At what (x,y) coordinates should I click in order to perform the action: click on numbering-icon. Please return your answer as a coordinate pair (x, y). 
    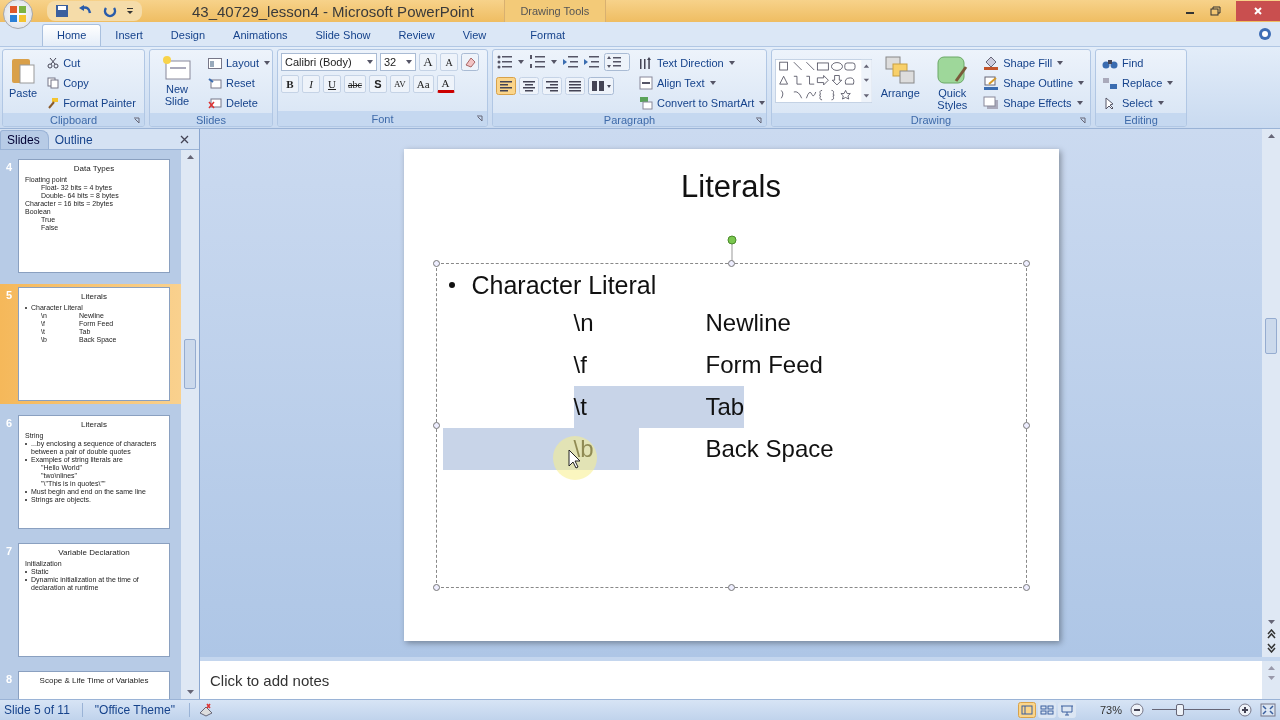
    Looking at the image, I should click on (544, 62).